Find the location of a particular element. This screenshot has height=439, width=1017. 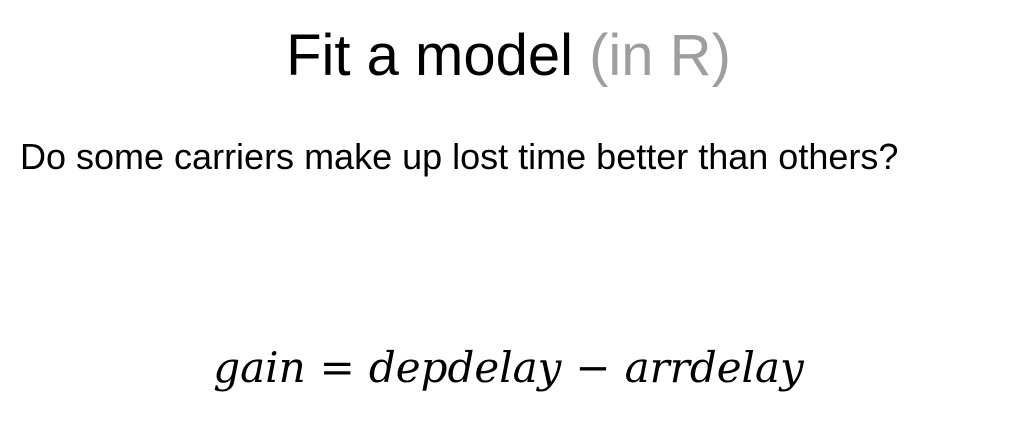

equation-term-arrdelay: arrdelay is located at coordinates (714, 367).